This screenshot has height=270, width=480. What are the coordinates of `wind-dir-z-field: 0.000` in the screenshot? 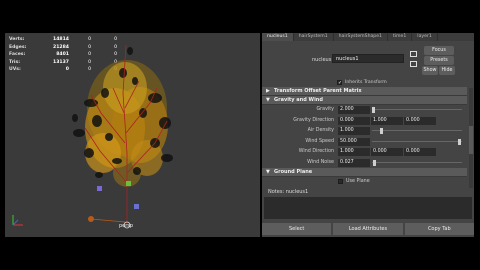 It's located at (420, 152).